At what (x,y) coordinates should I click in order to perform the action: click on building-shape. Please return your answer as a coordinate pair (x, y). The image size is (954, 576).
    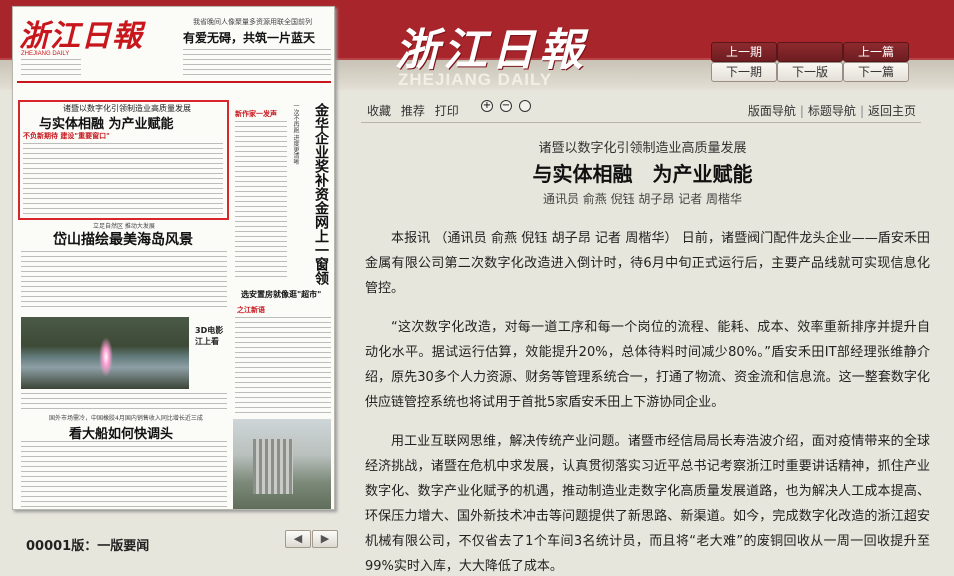
    Looking at the image, I should click on (273, 466).